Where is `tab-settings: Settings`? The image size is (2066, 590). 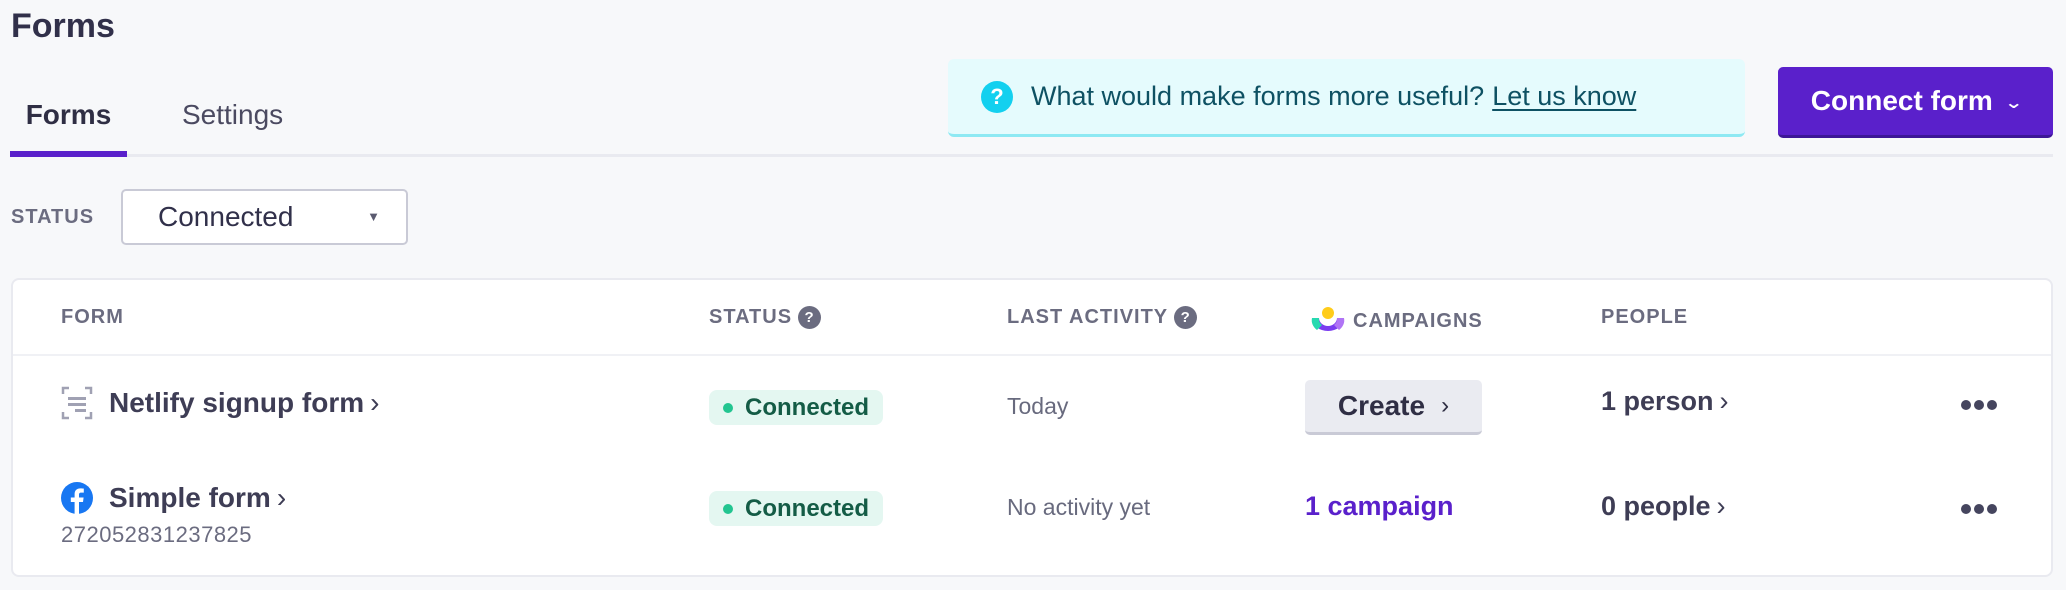 tab-settings: Settings is located at coordinates (240, 122).